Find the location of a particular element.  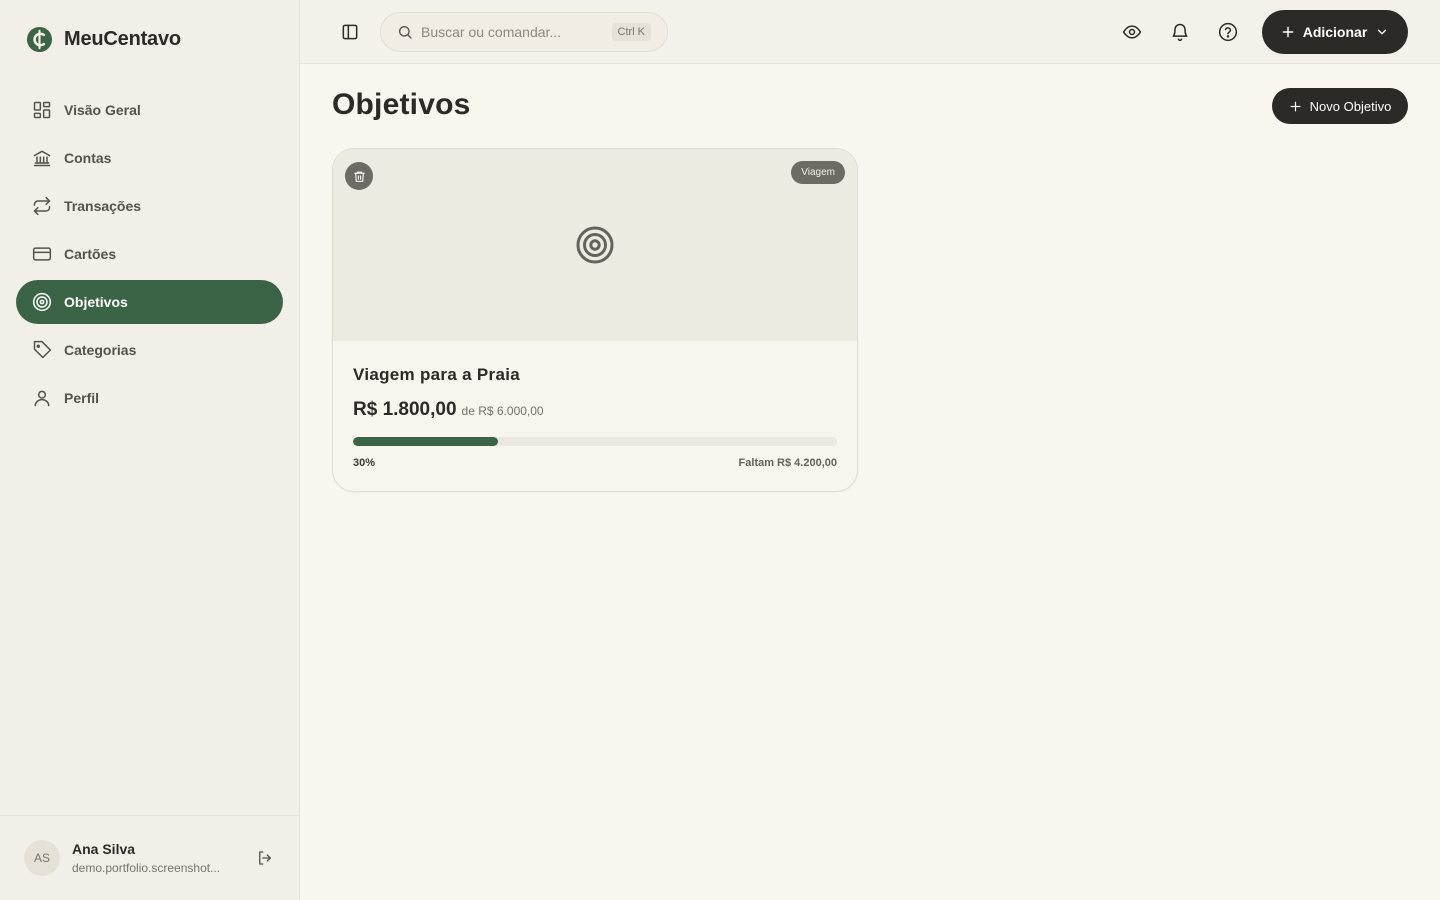

sidebar-item-label: Transações is located at coordinates (103, 206).